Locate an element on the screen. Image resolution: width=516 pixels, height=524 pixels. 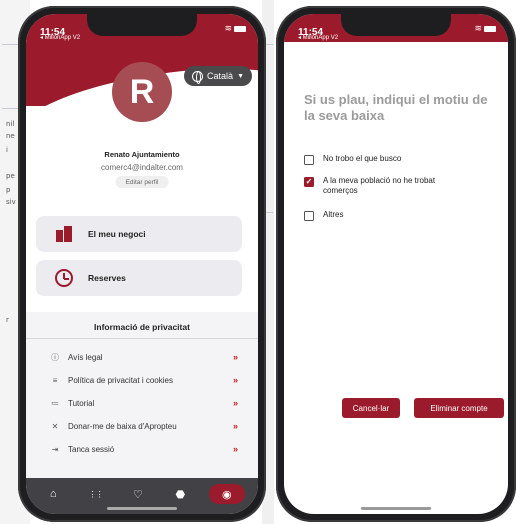
language-selector: Català ▼ is located at coordinates (218, 76).